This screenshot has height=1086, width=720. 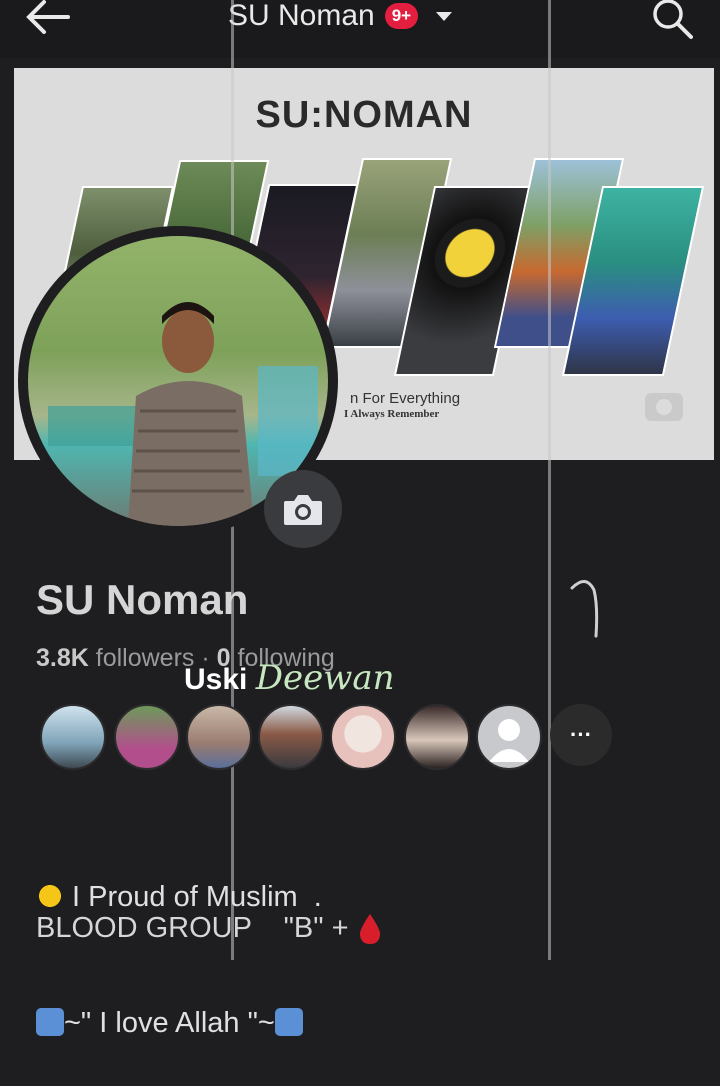 What do you see at coordinates (193, 897) in the screenshot?
I see `bio-text: I Proud of Muslim .` at bounding box center [193, 897].